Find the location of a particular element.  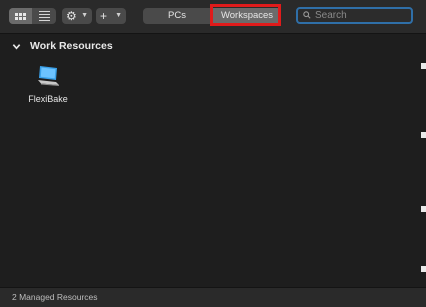

status-bar: 2 Managed Resources is located at coordinates (213, 297).